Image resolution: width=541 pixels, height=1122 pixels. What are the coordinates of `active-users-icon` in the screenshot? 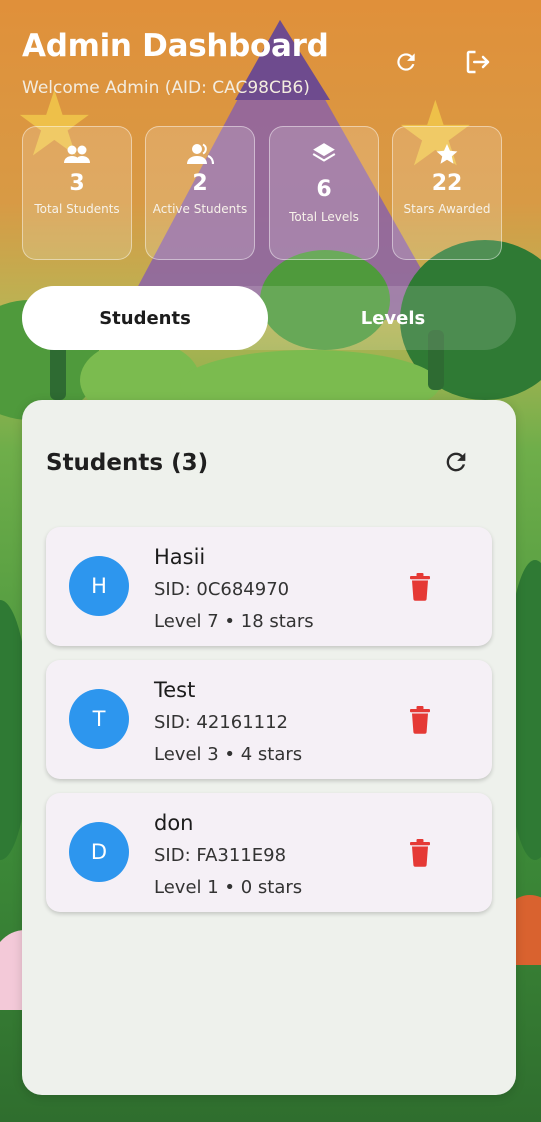 It's located at (200, 154).